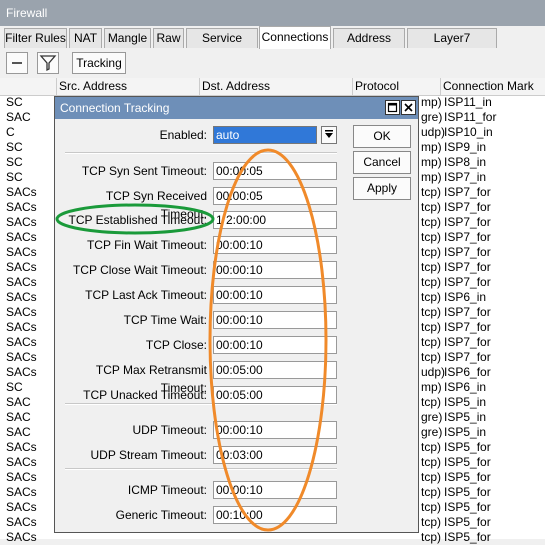 This screenshot has width=545, height=545. What do you see at coordinates (222, 46) in the screenshot?
I see `tab-service-ports: Service Ports` at bounding box center [222, 46].